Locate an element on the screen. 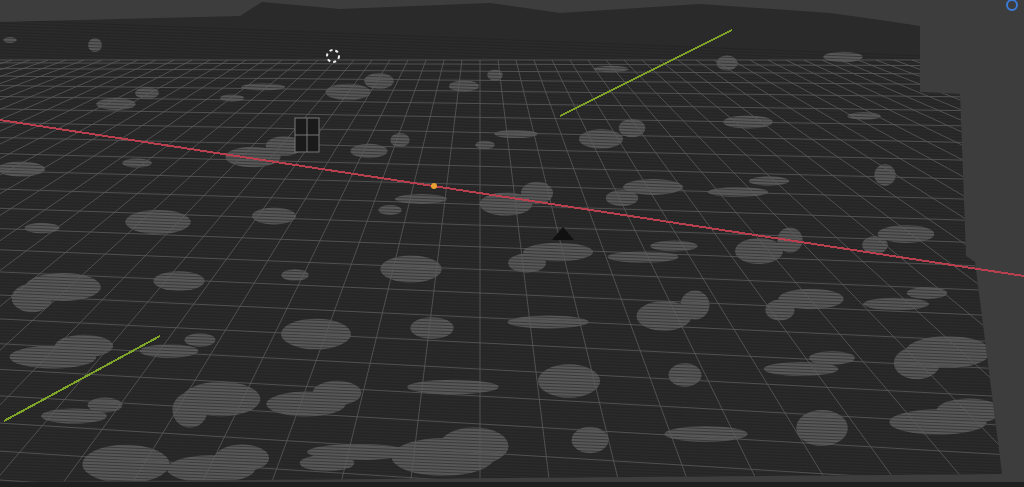 The image size is (1024, 487). light-icon is located at coordinates (434, 186).